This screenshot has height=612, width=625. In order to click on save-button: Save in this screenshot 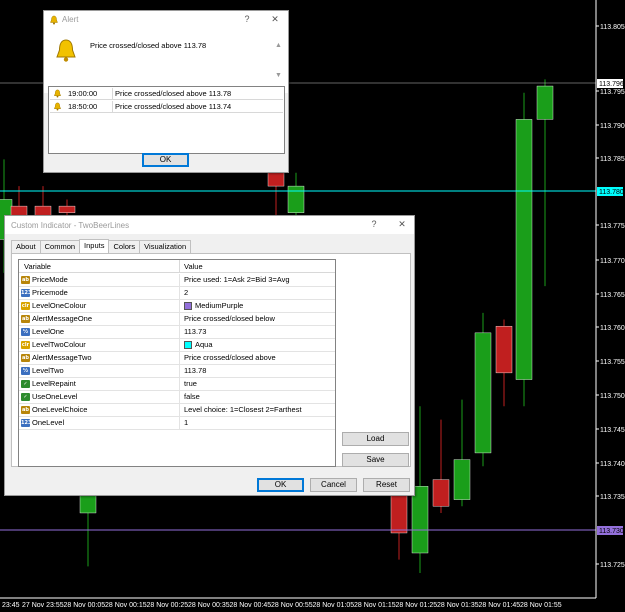, I will do `click(375, 460)`.